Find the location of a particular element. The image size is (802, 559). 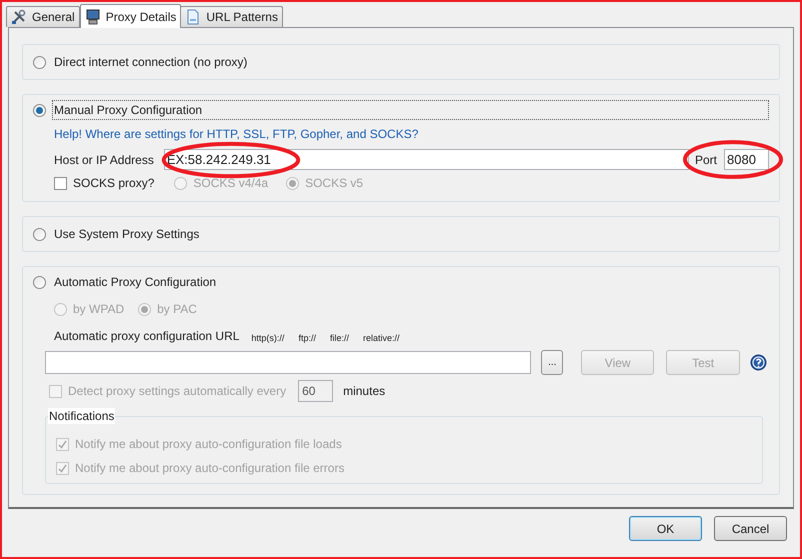

mode-label: Manual Proxy Configuration is located at coordinates (410, 110).